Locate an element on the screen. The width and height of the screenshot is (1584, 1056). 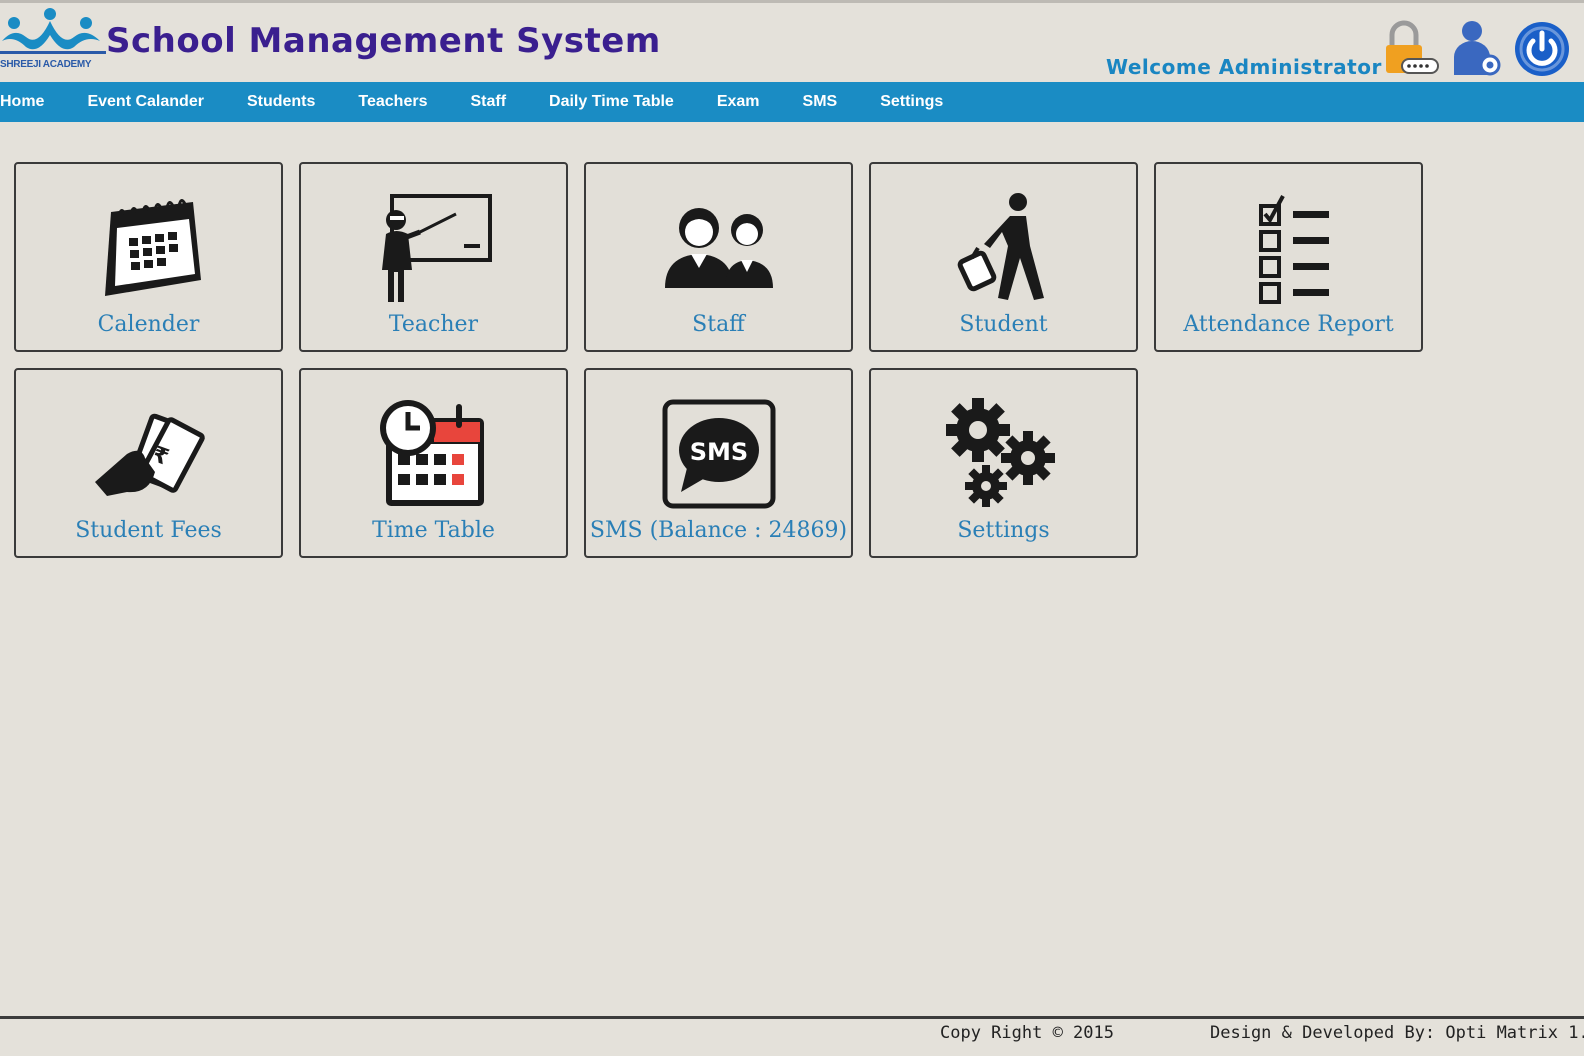
tile-student: Student is located at coordinates (1003, 257).